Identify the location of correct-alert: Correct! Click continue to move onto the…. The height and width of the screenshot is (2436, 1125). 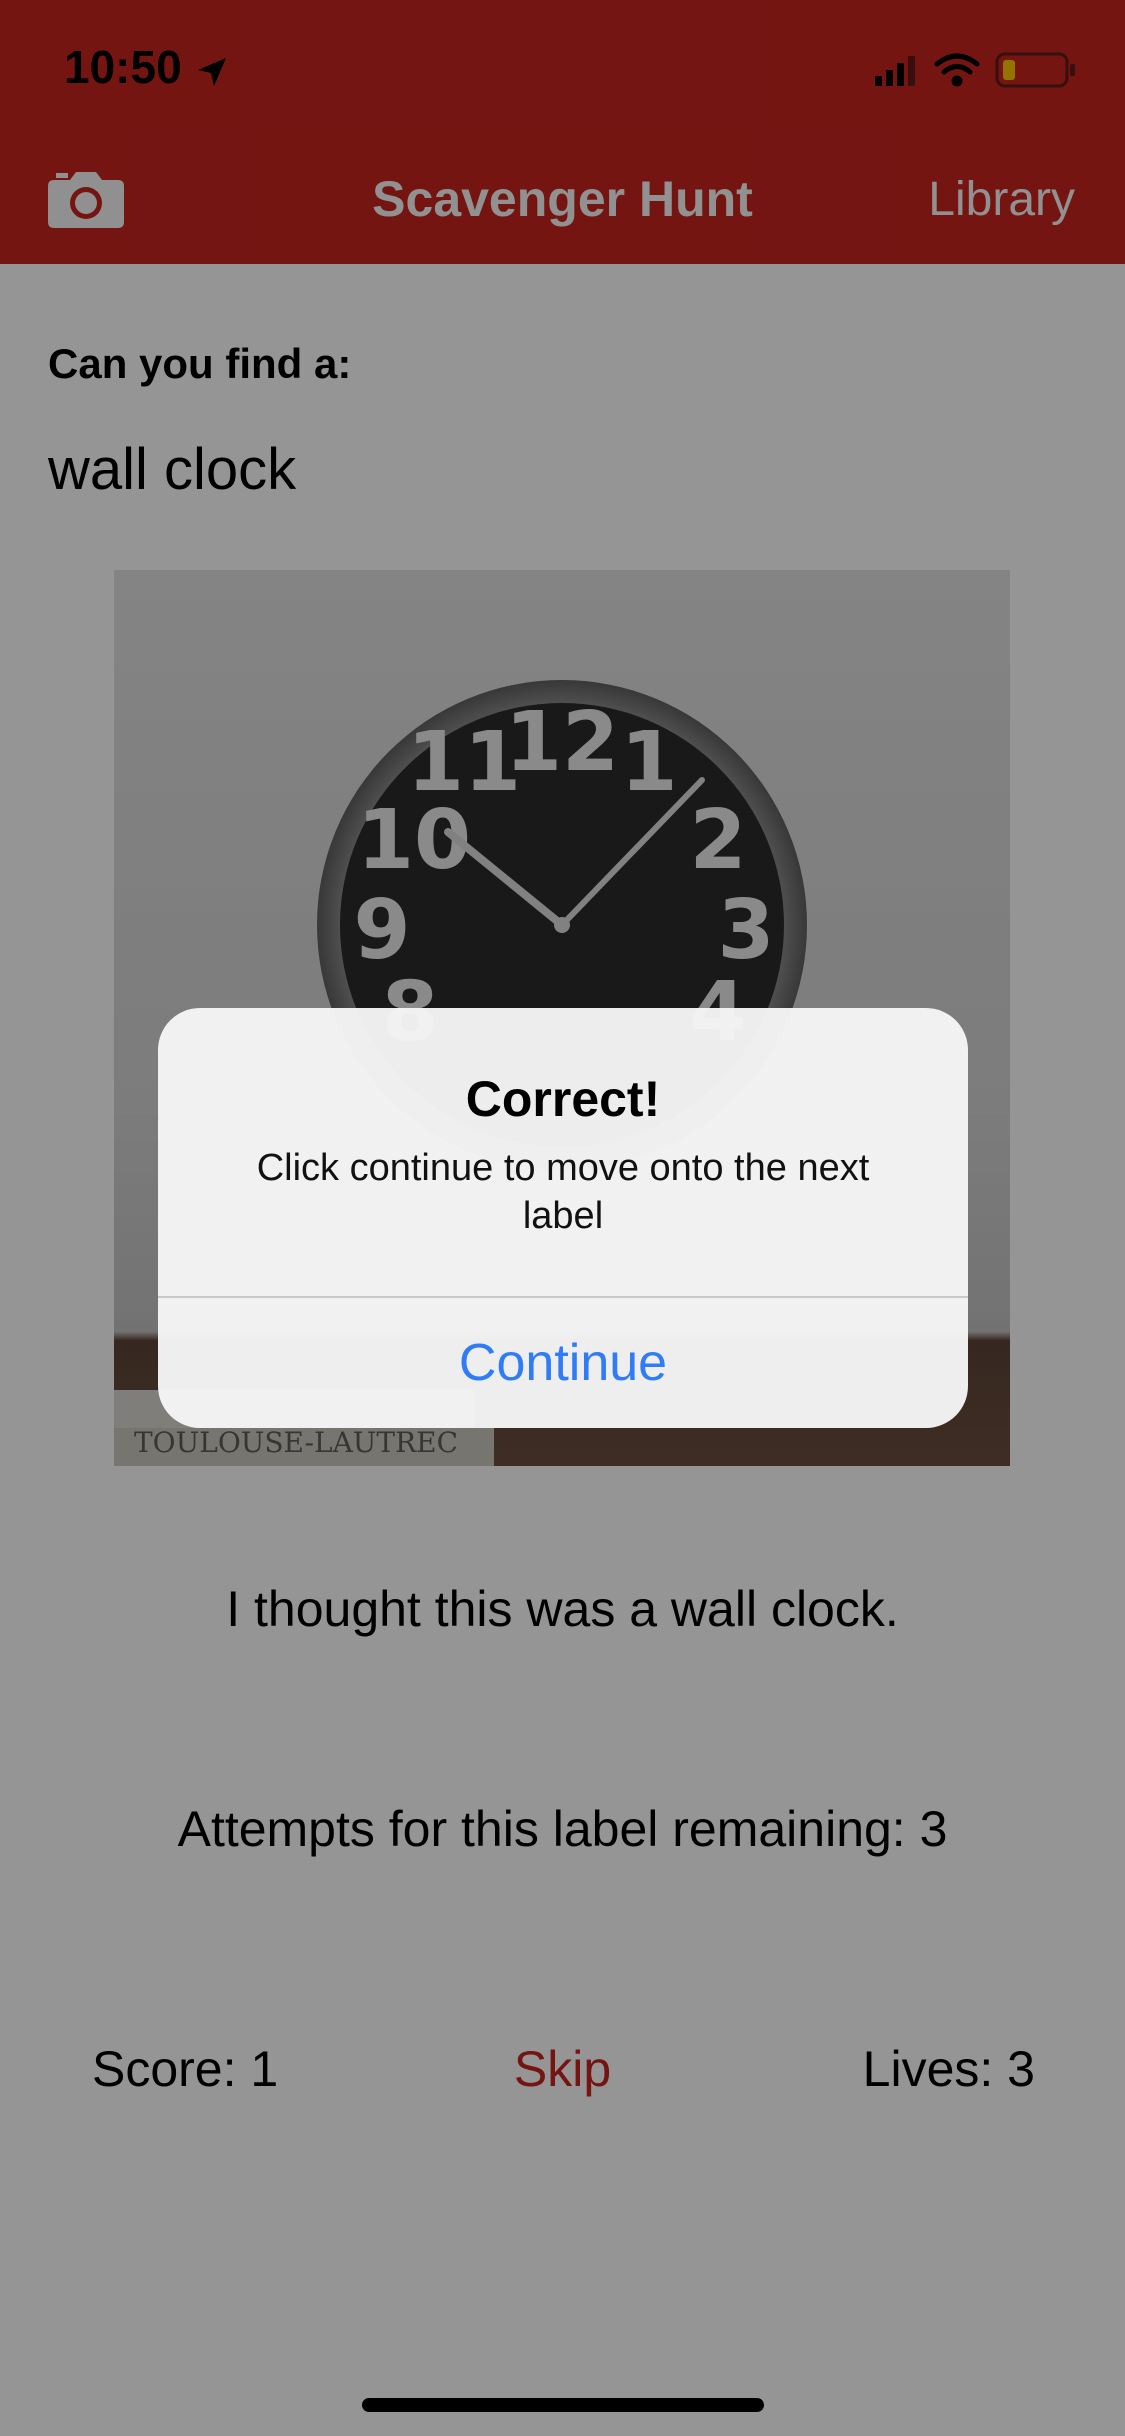
(563, 1218).